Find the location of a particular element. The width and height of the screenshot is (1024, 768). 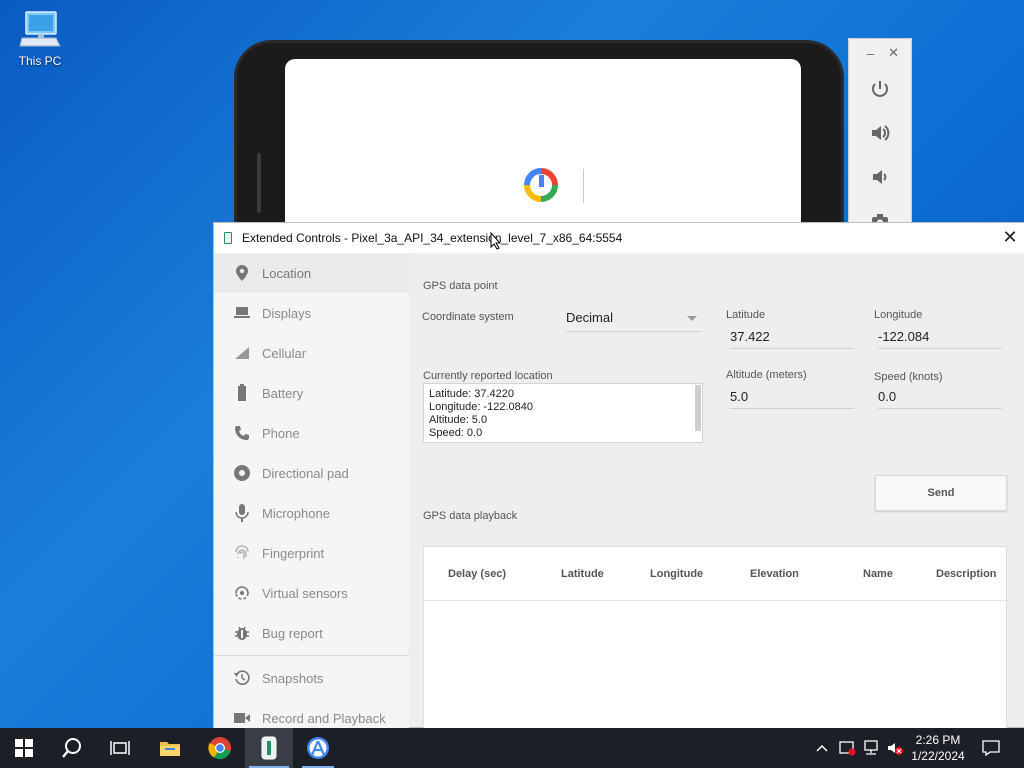

gps-data-playback-title: GPS data playback is located at coordinates (470, 516).